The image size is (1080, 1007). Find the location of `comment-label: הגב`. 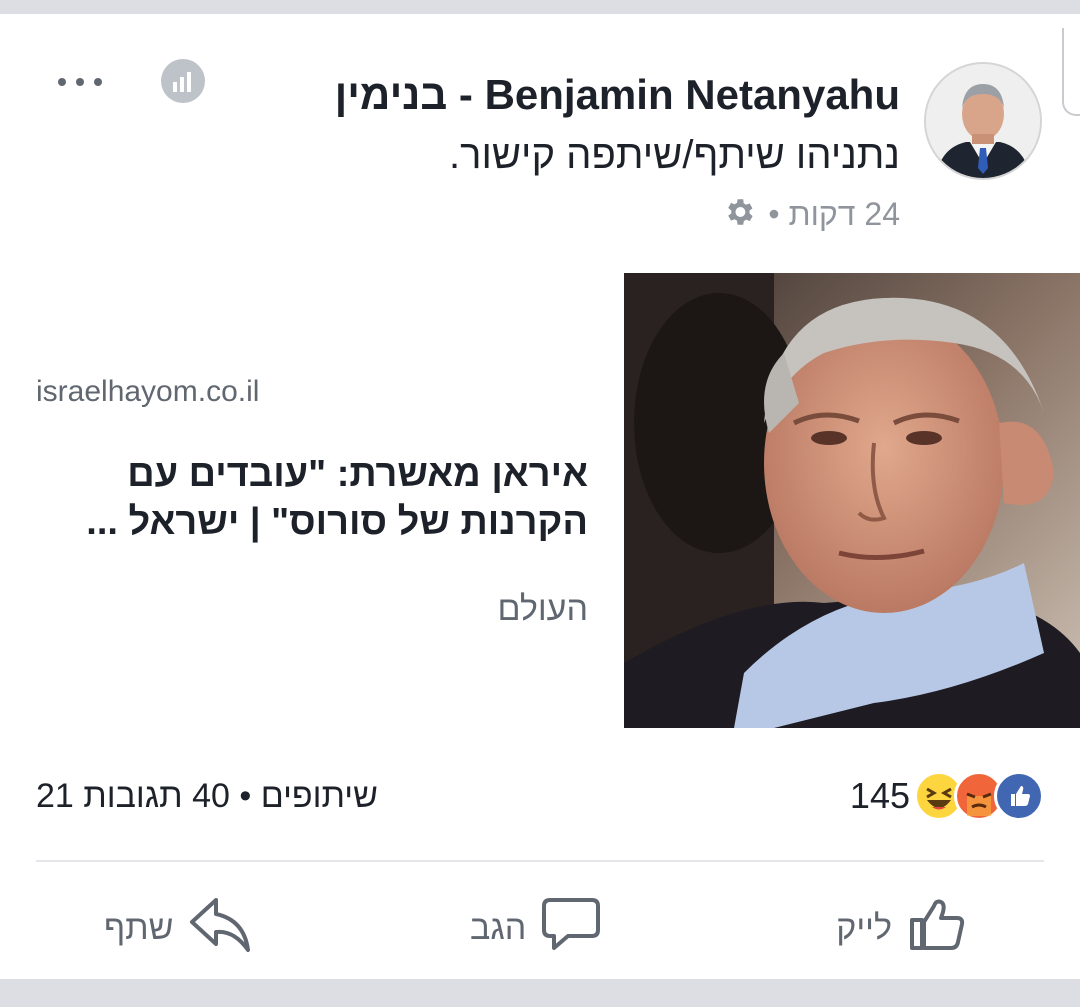

comment-label: הגב is located at coordinates (498, 927).